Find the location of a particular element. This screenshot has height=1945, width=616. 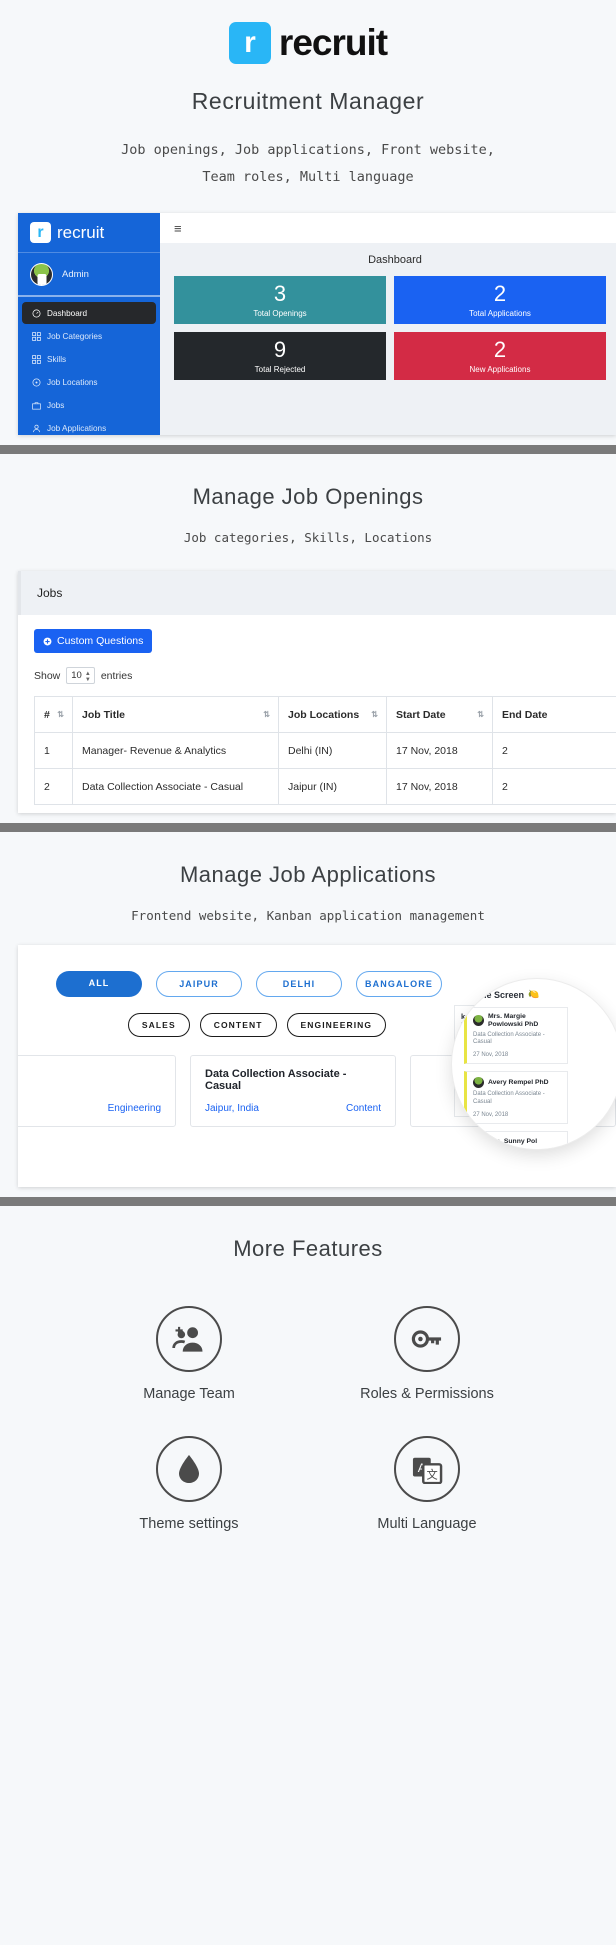

entries-label: entries is located at coordinates (116, 675).